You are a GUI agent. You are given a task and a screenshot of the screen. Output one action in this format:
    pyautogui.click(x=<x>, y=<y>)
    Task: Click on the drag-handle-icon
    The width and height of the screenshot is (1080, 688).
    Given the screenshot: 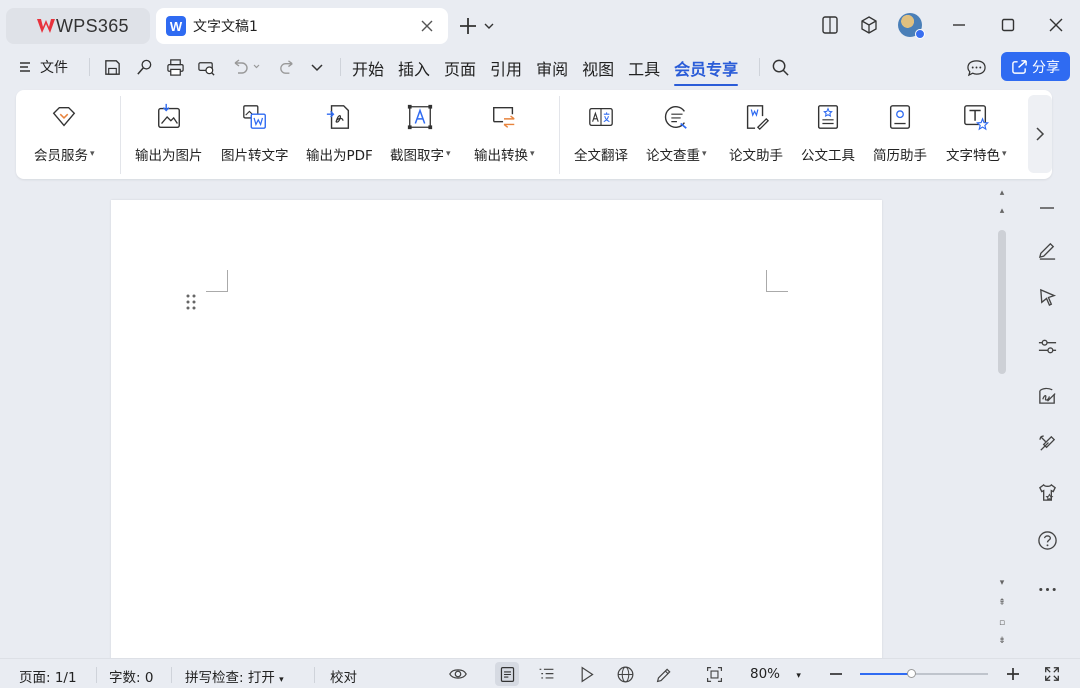 What is the action you would take?
    pyautogui.click(x=191, y=302)
    